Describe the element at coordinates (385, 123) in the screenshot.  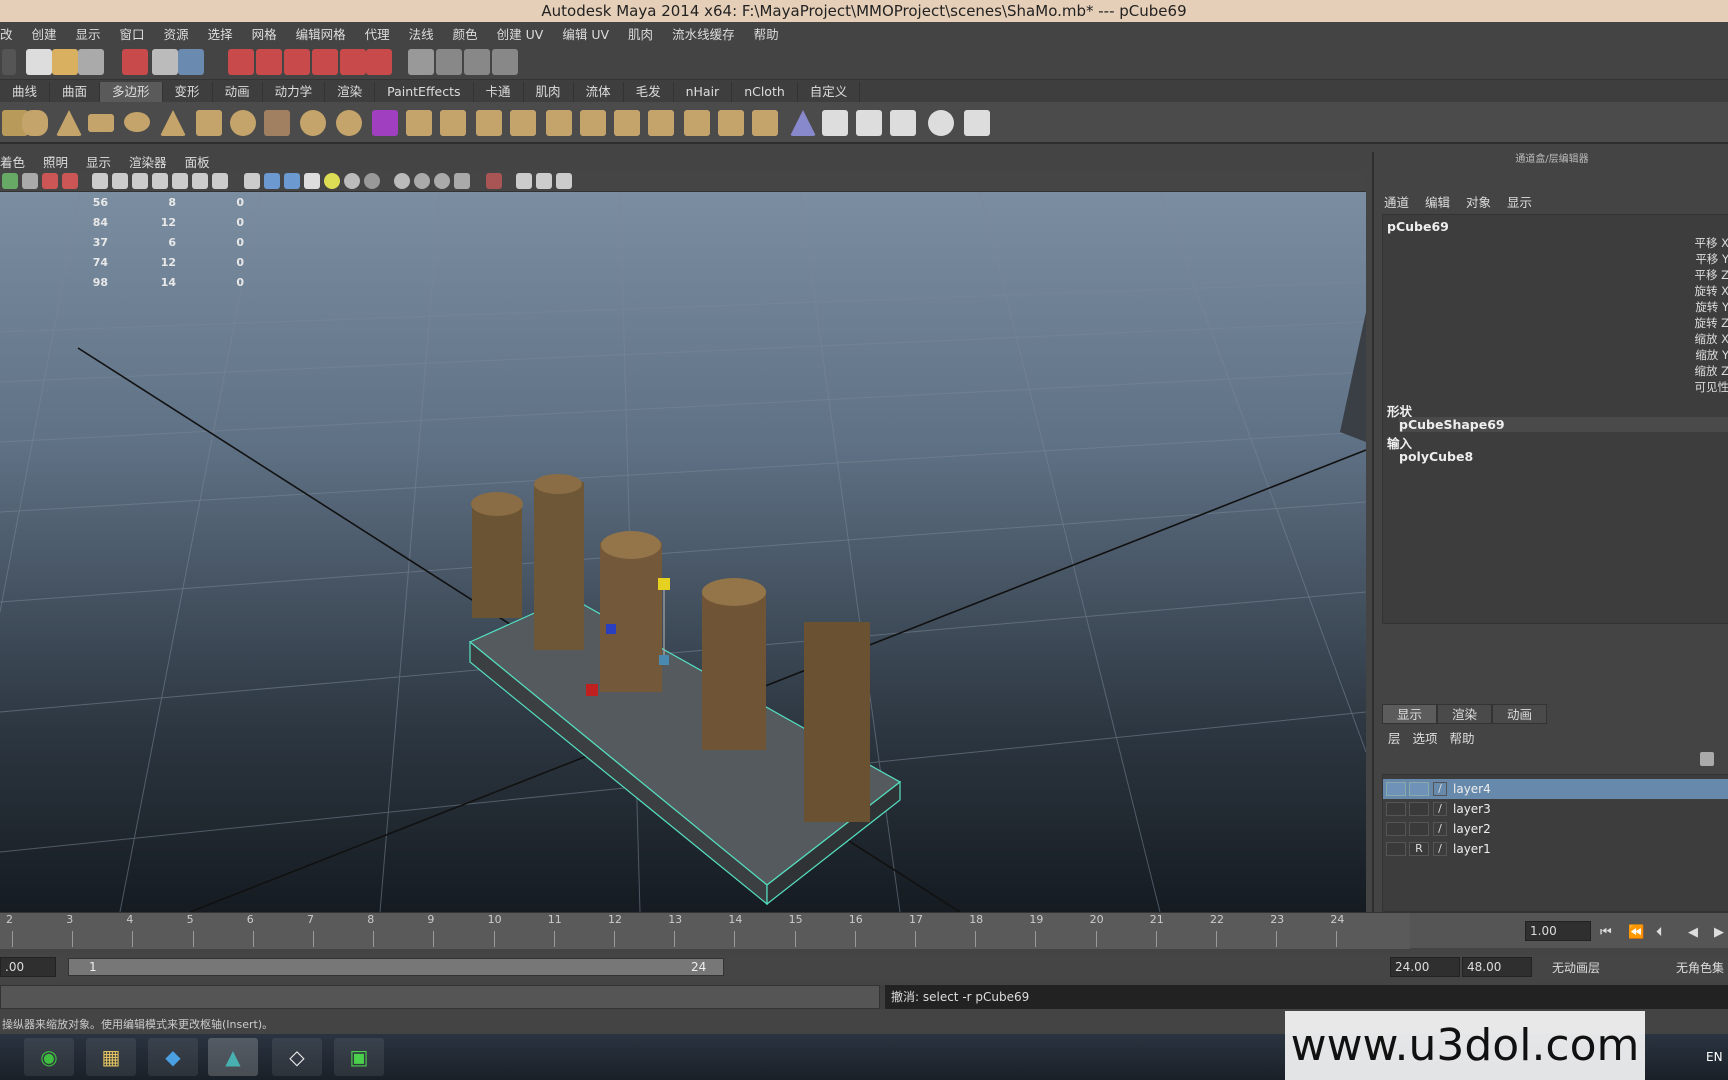
I see `smooth-proxy-icon` at that location.